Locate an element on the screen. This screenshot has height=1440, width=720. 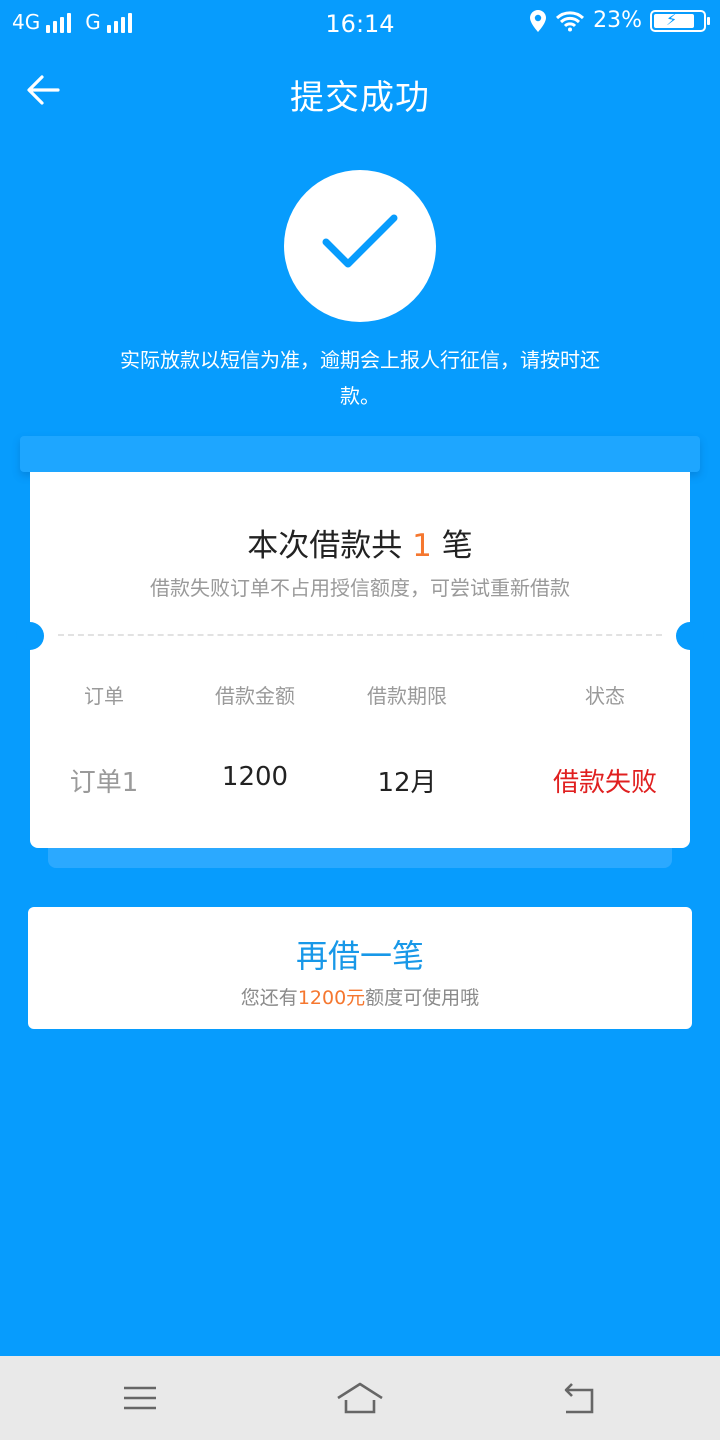
borrow-again-label: 再借一笔 is located at coordinates (359, 956).